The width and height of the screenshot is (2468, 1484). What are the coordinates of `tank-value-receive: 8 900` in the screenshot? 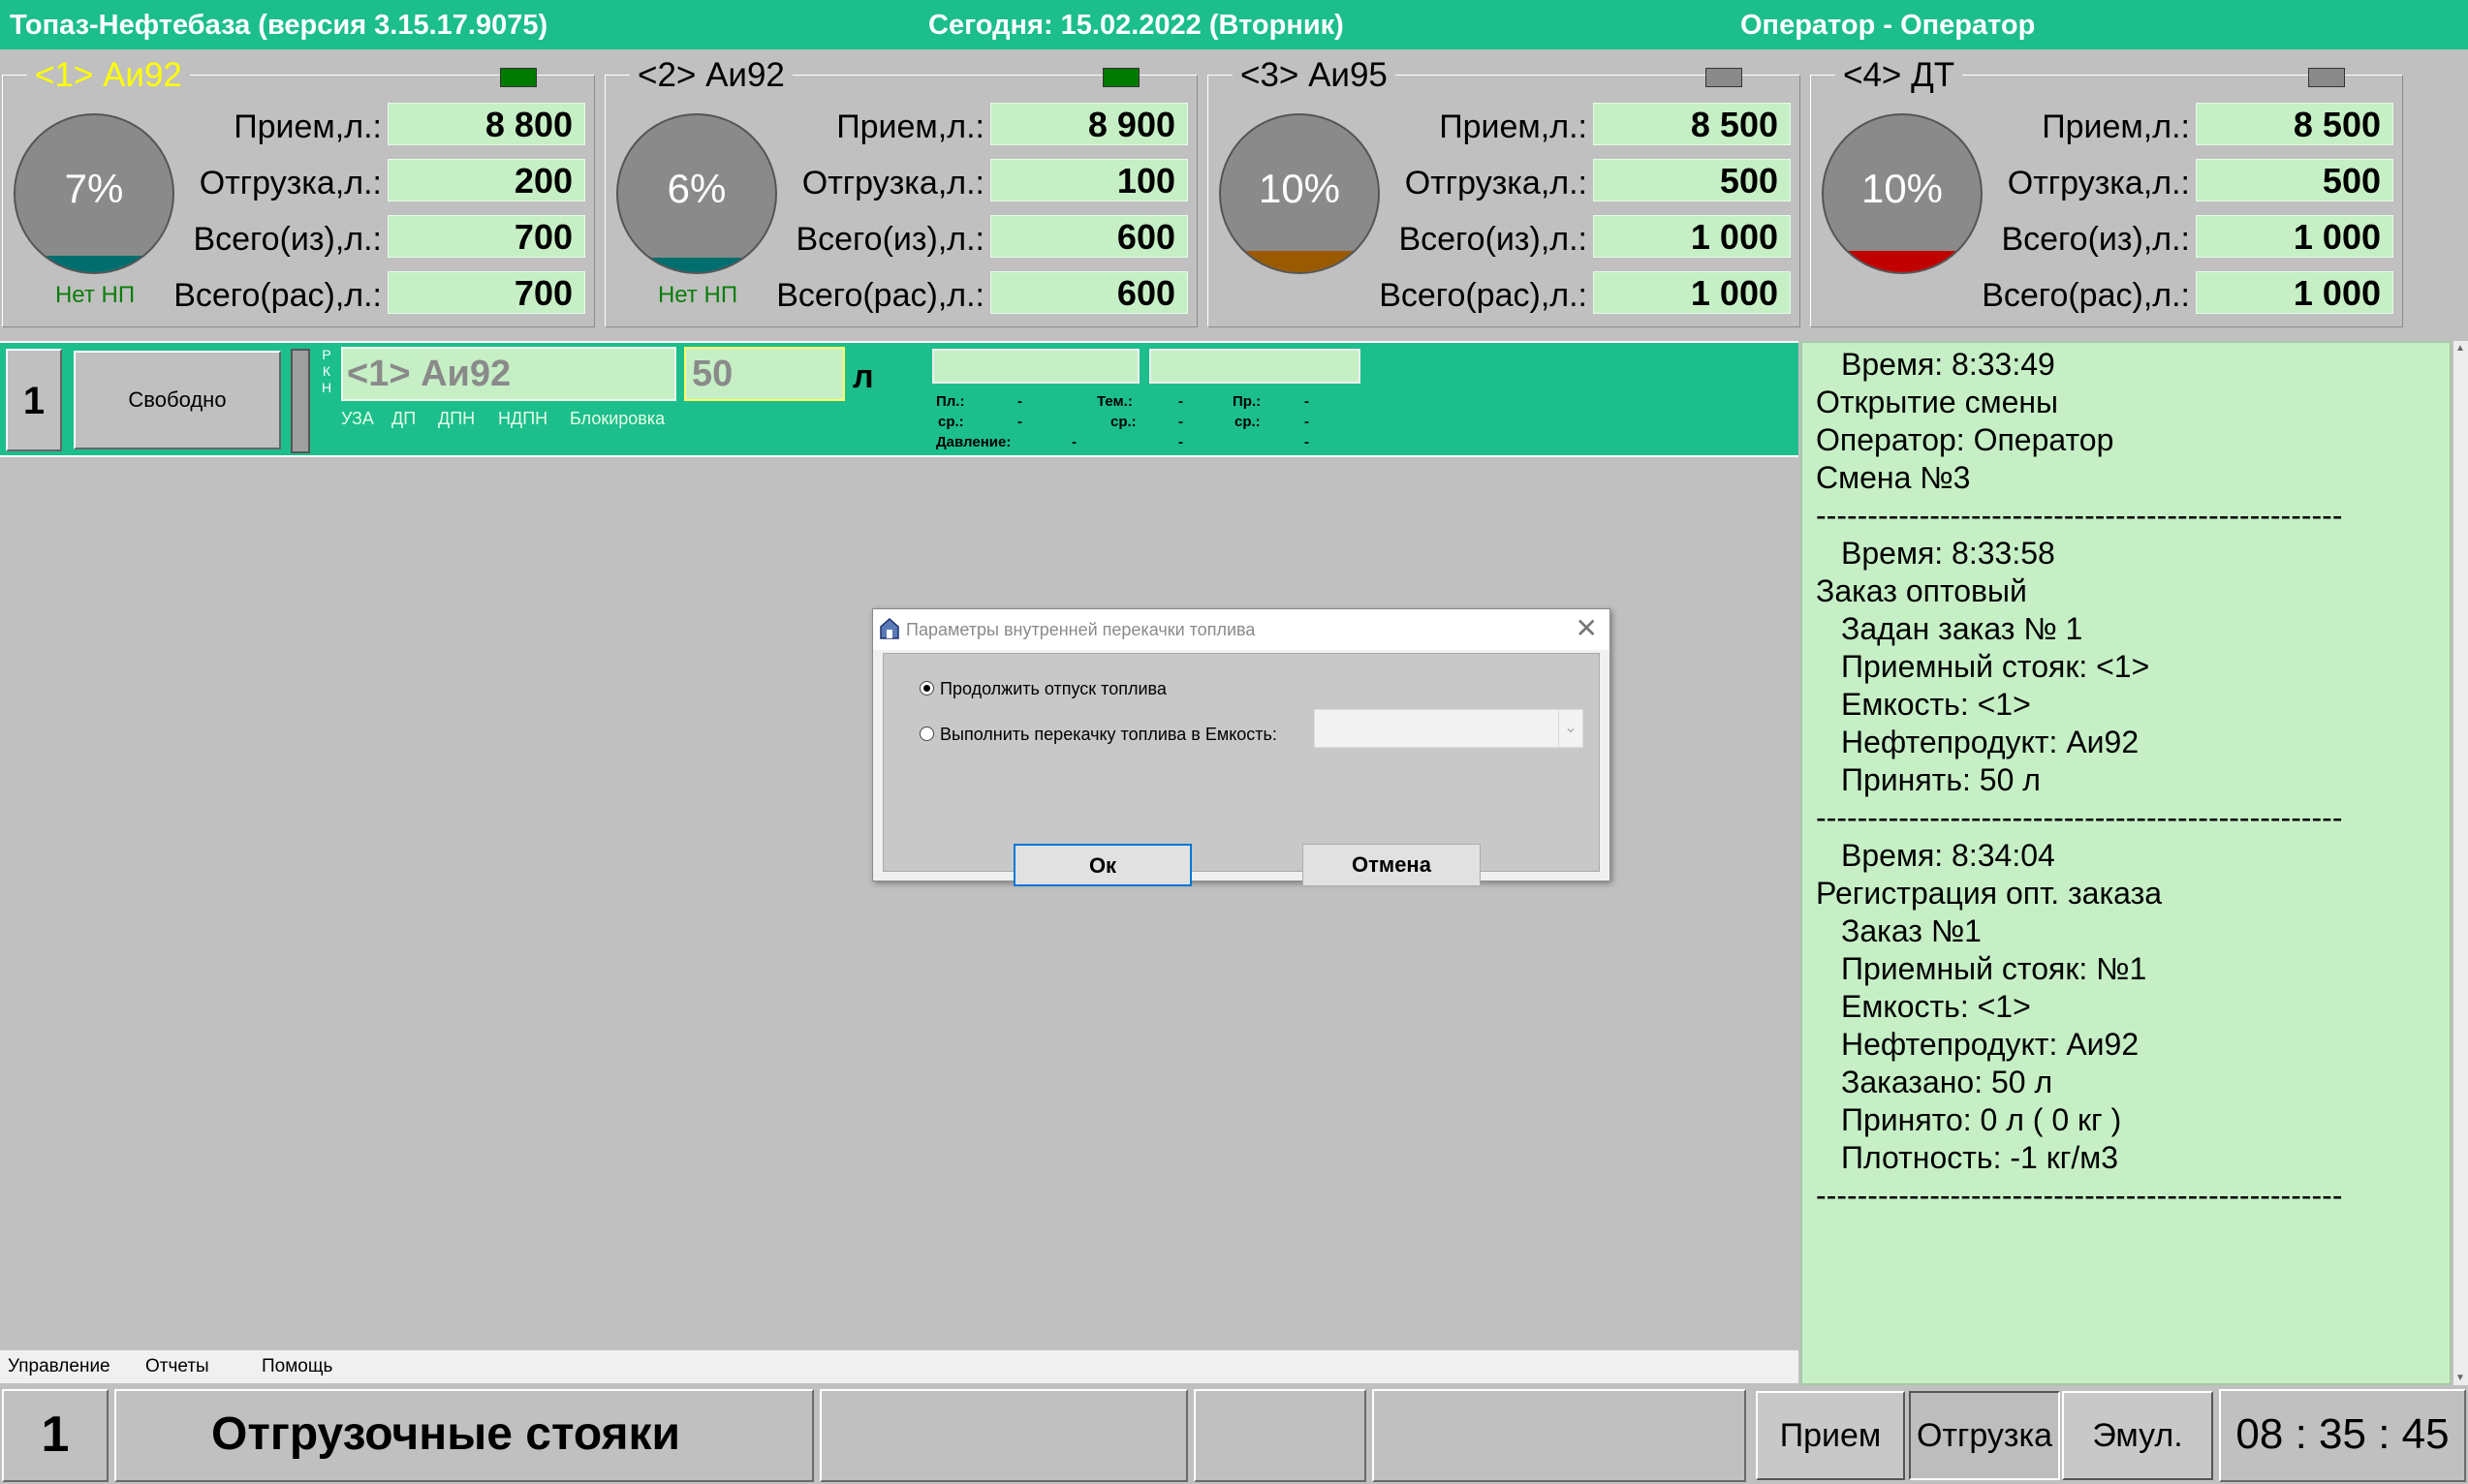 It's located at (1089, 124).